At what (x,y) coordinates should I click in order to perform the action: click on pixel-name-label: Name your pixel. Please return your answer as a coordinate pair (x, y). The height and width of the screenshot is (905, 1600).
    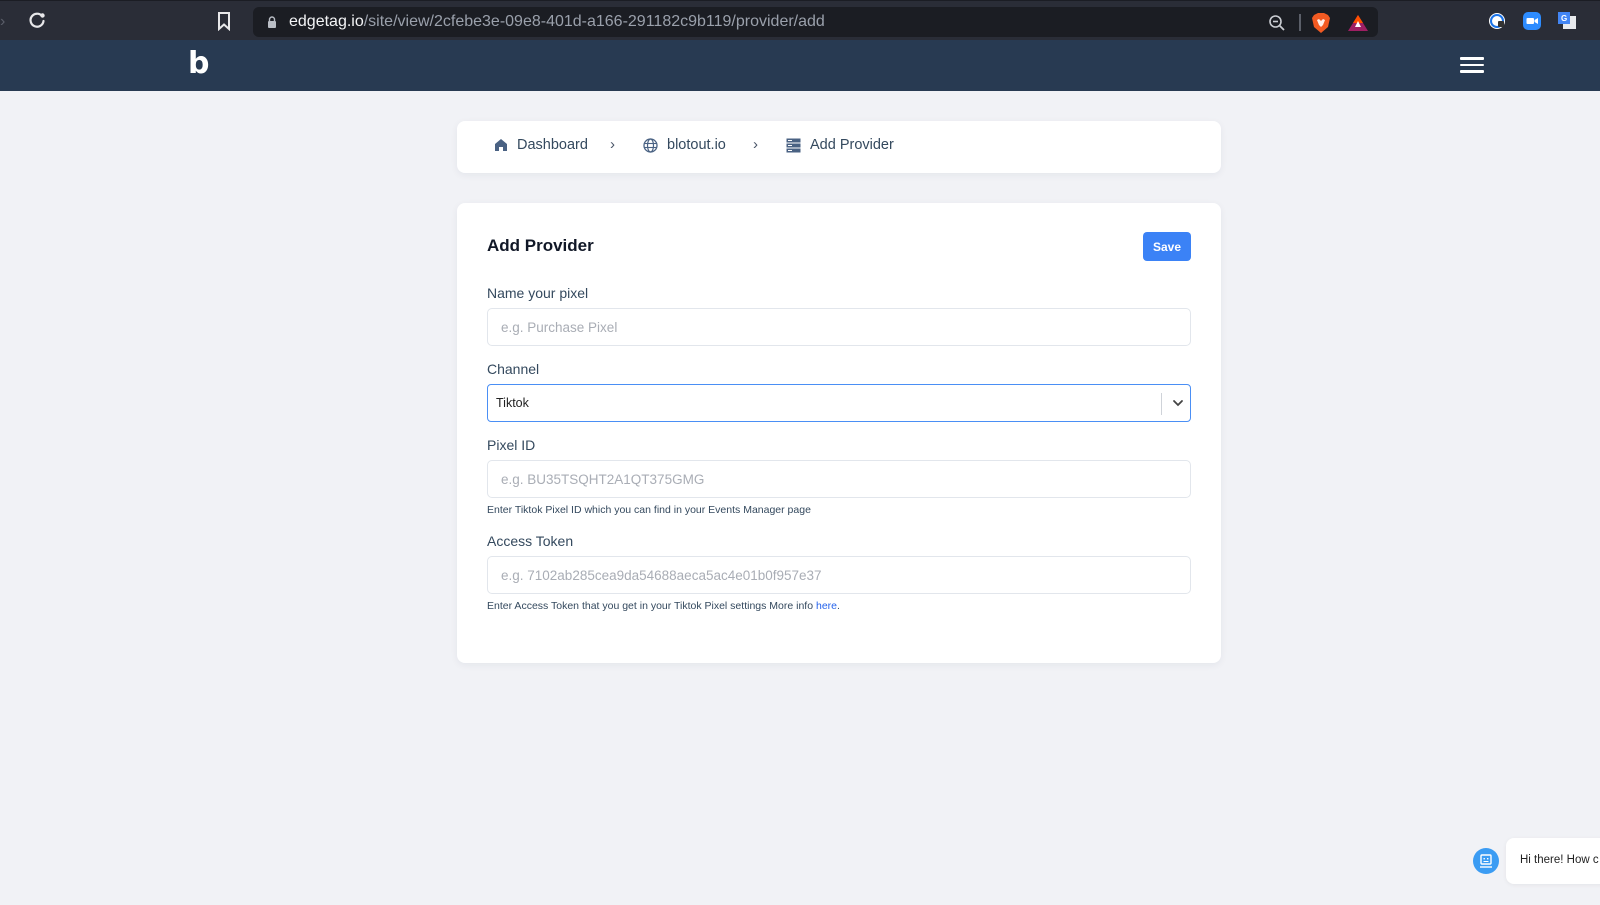
    Looking at the image, I should click on (538, 293).